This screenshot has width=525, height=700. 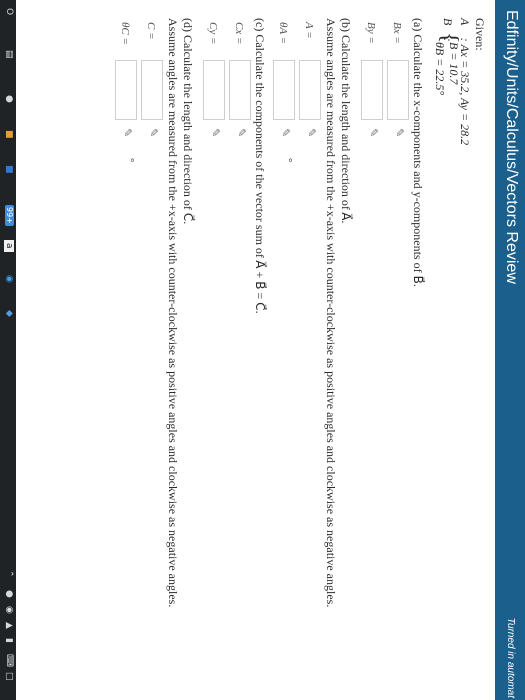 I want to click on theta-a-input, so click(x=284, y=90).